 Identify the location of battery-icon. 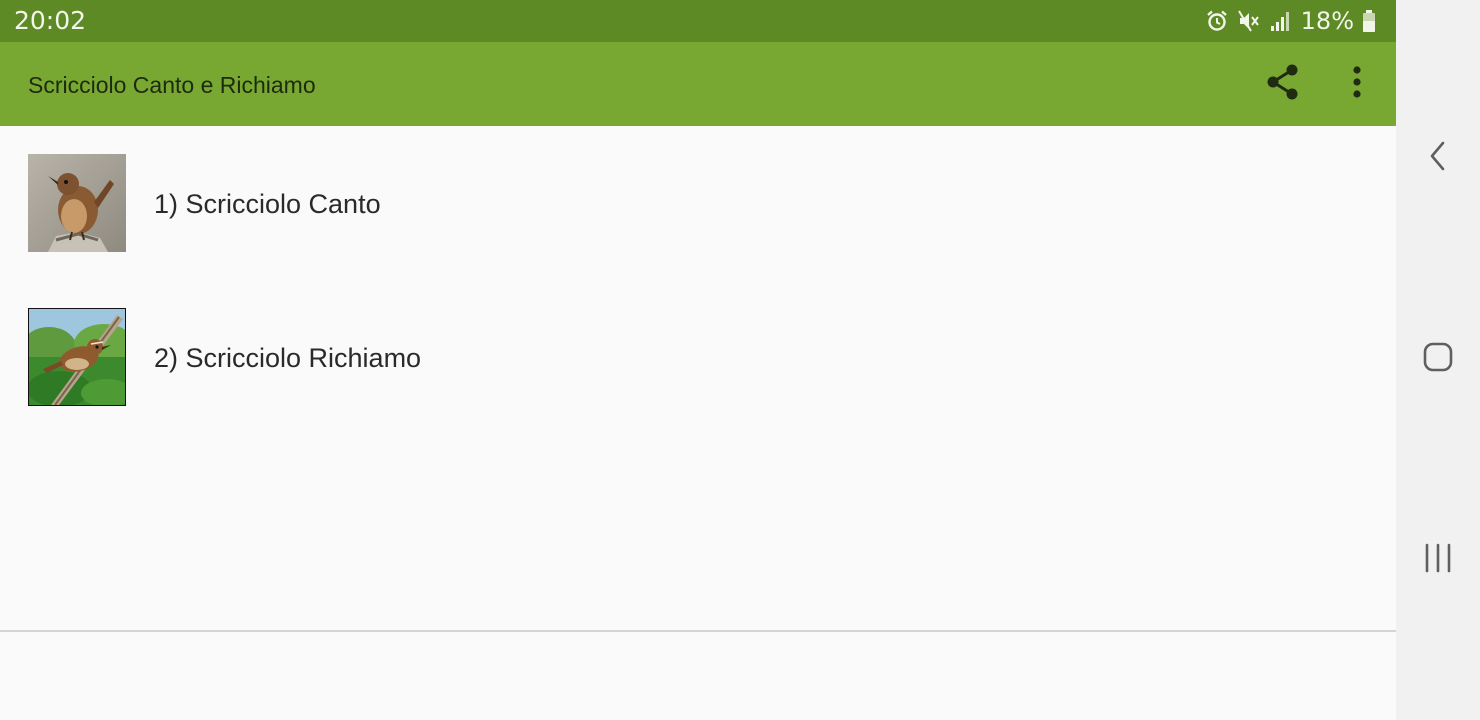
(1369, 21).